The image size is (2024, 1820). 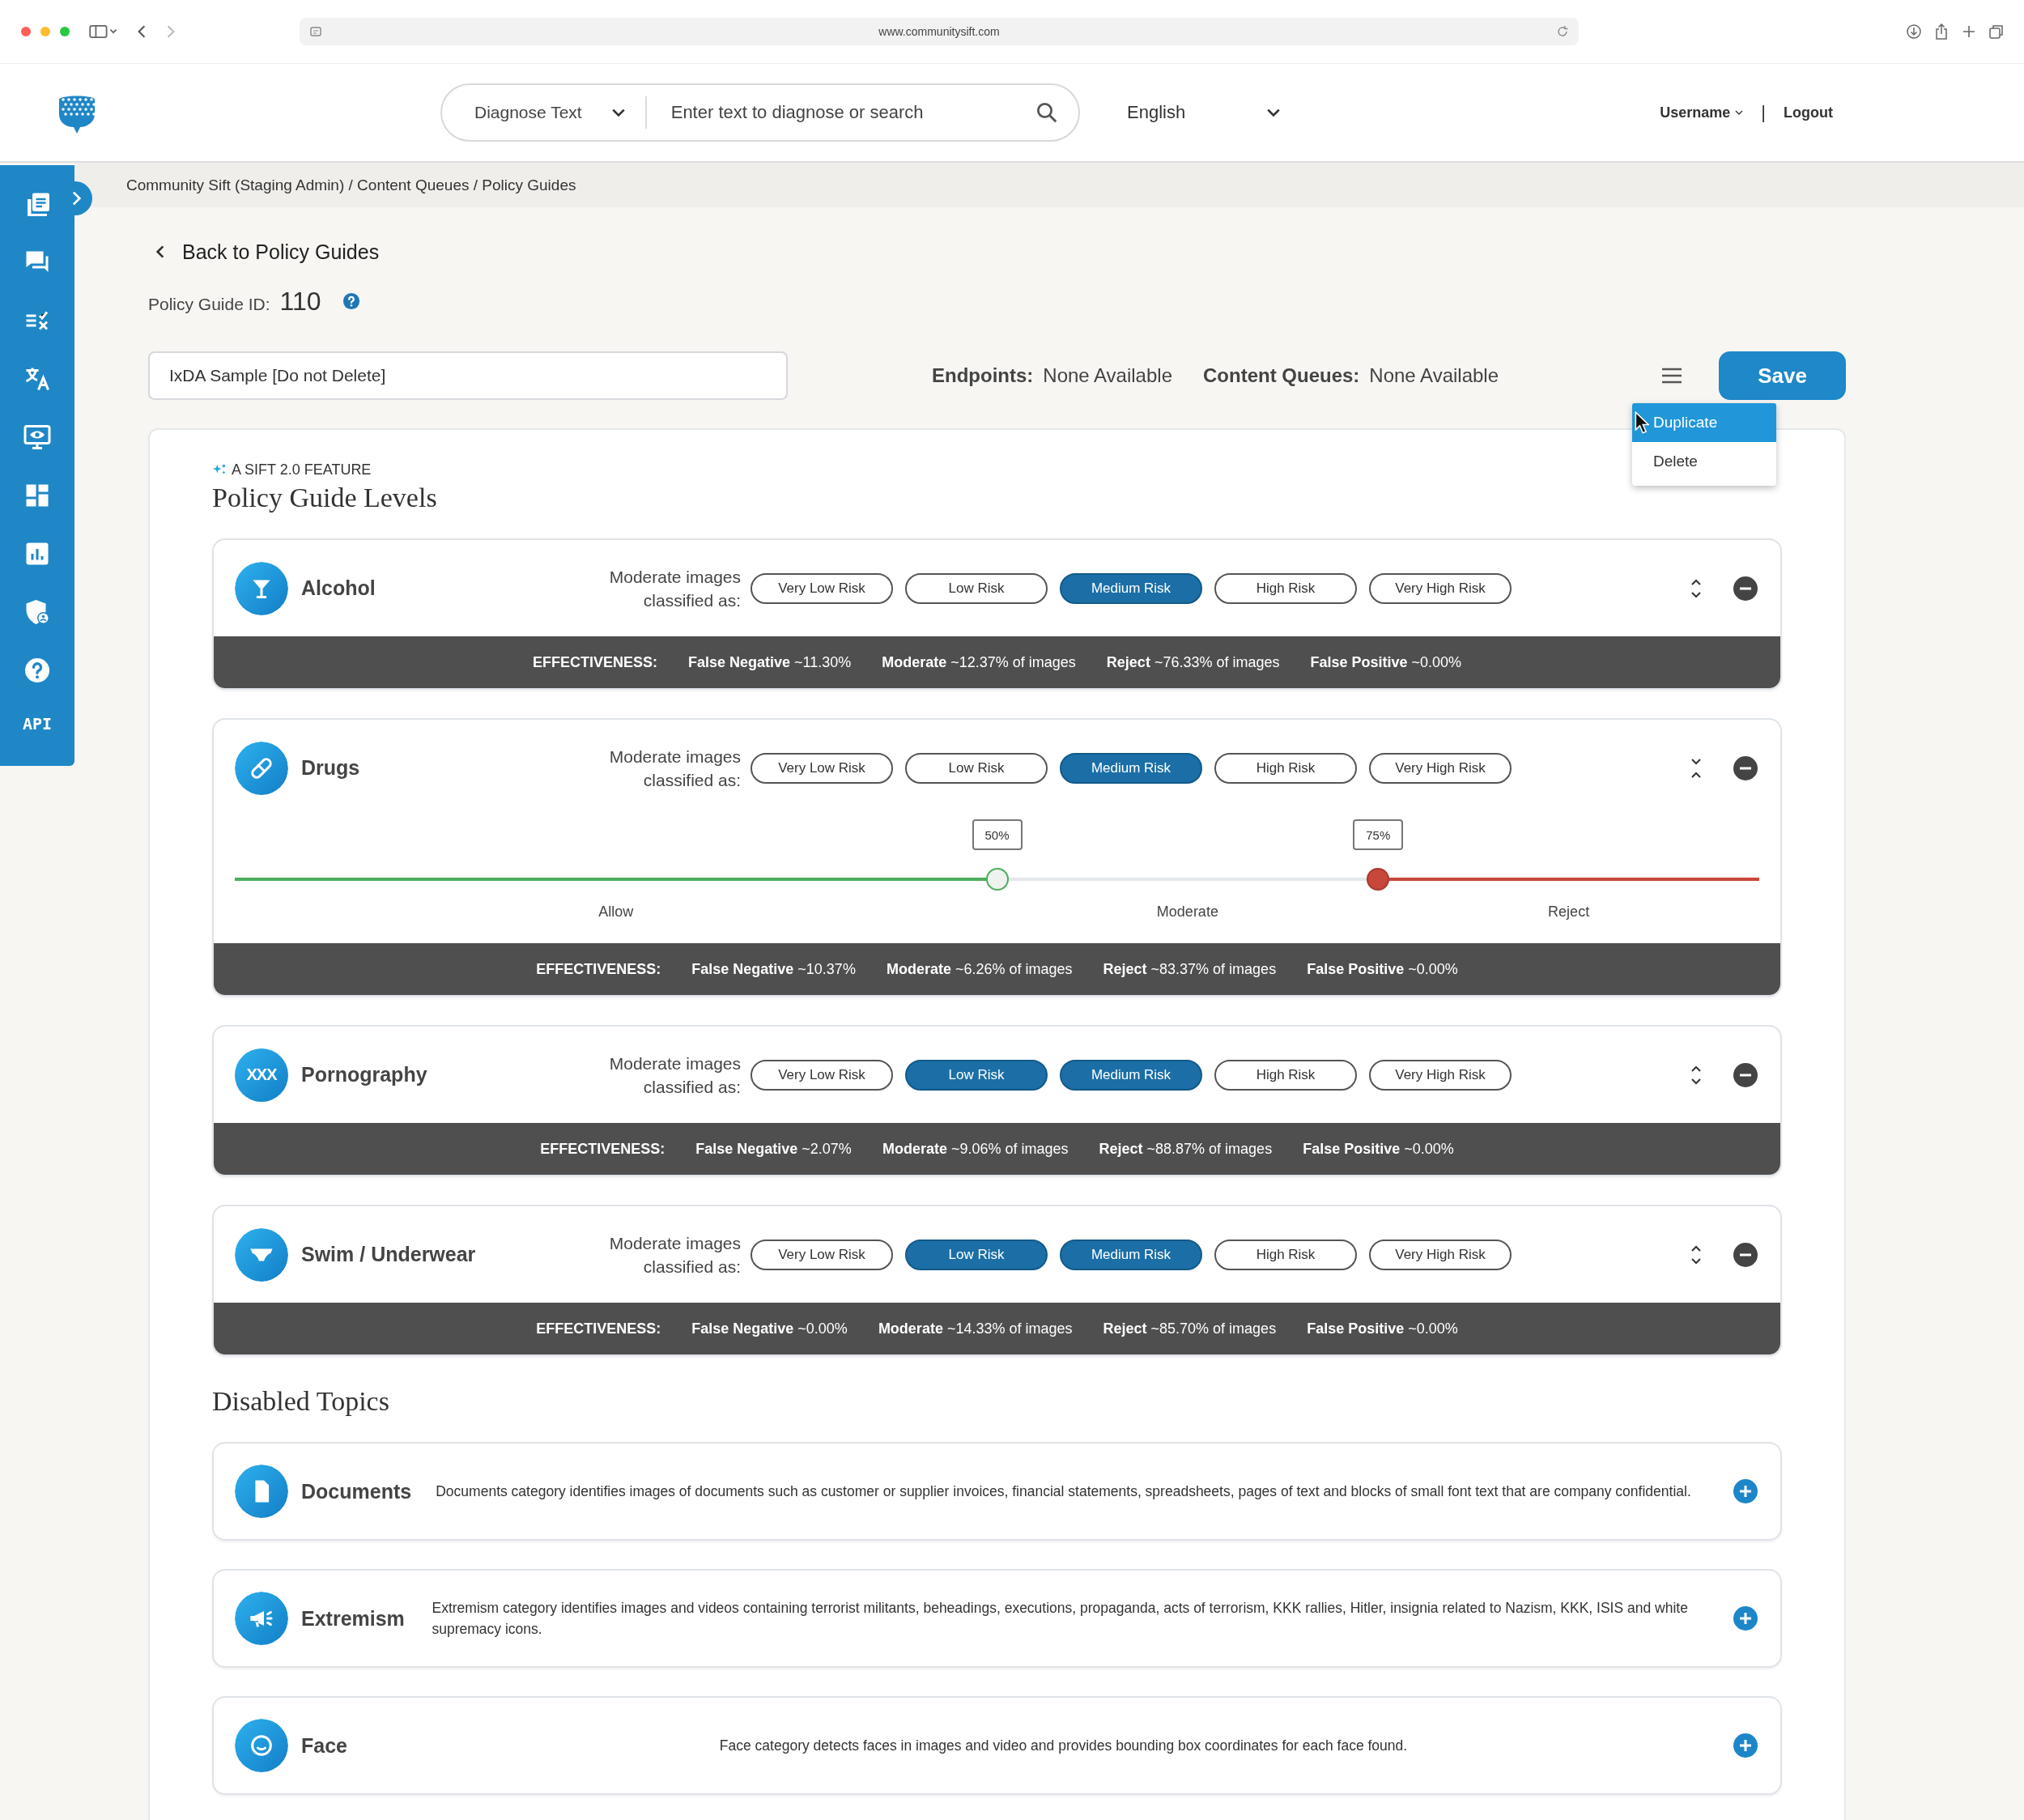 What do you see at coordinates (261, 1619) in the screenshot?
I see `megaphone-icon` at bounding box center [261, 1619].